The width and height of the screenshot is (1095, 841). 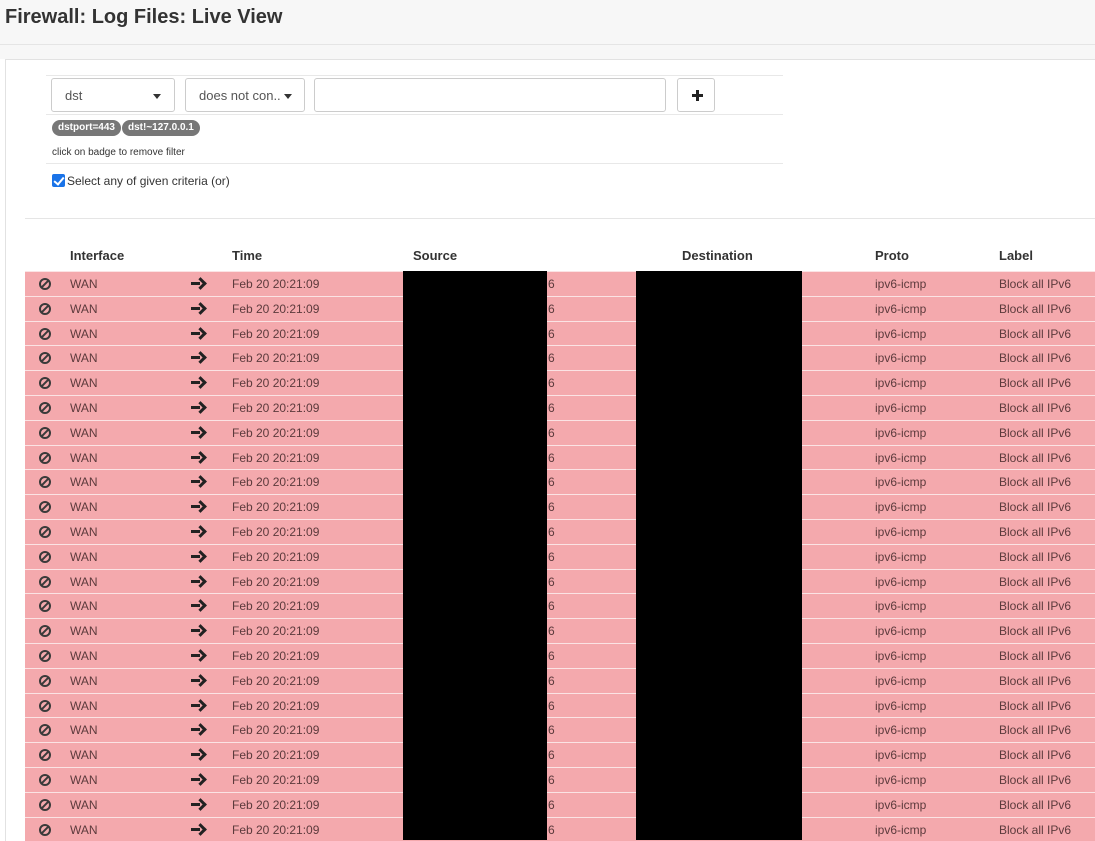 What do you see at coordinates (435, 255) in the screenshot?
I see `column-header-source: Source` at bounding box center [435, 255].